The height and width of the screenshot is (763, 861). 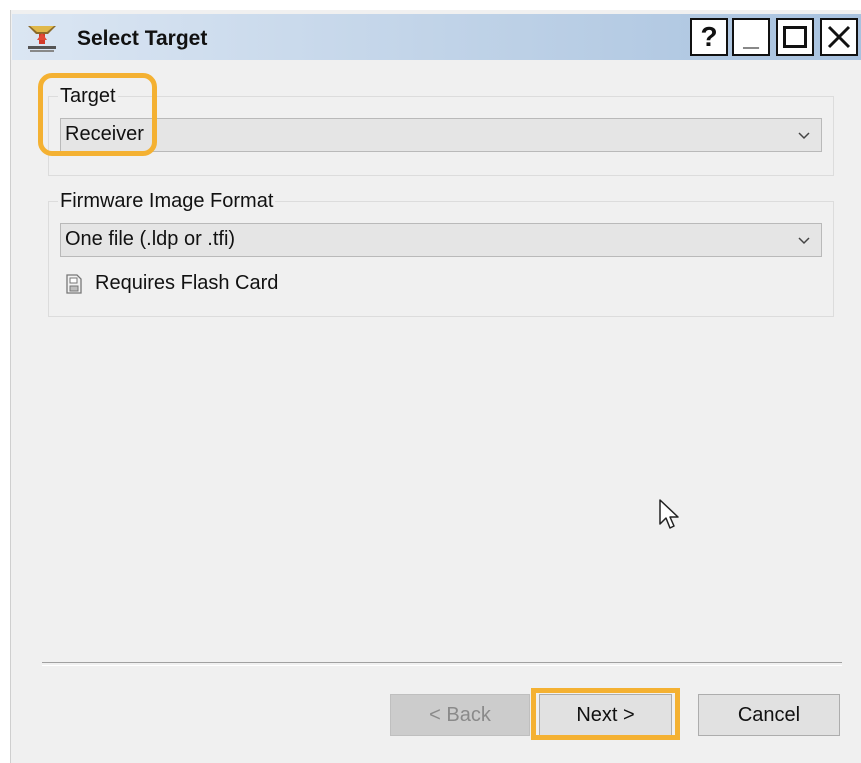 I want to click on maximize-button, so click(x=795, y=37).